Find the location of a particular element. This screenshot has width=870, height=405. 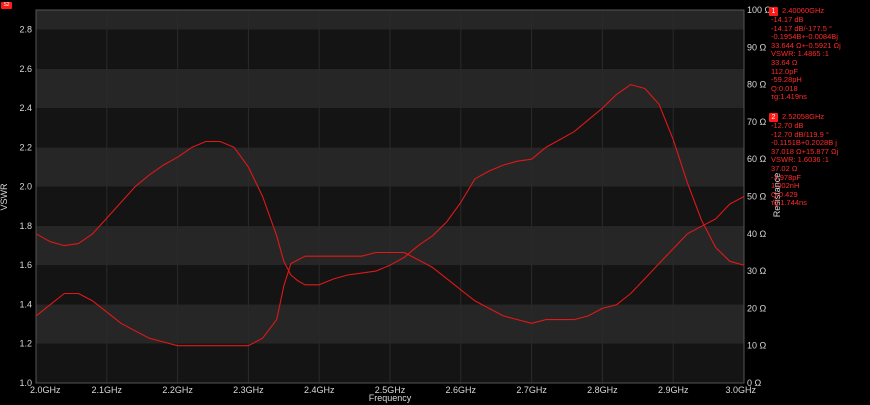

y-right-tick-label: 60 Ω is located at coordinates (757, 159).